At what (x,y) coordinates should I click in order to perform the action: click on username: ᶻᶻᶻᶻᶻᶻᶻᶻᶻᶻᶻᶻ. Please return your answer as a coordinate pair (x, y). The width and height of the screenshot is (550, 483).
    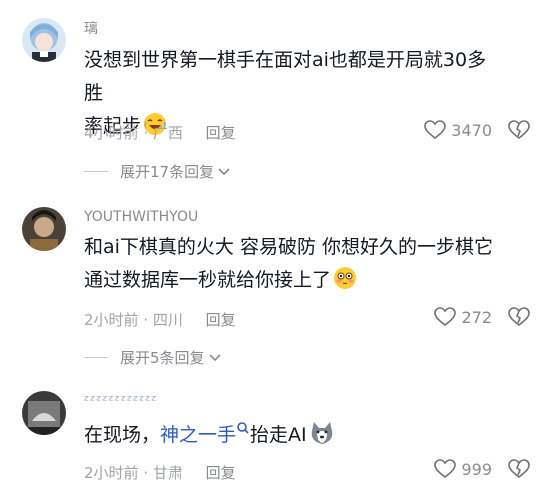
    Looking at the image, I should click on (121, 401).